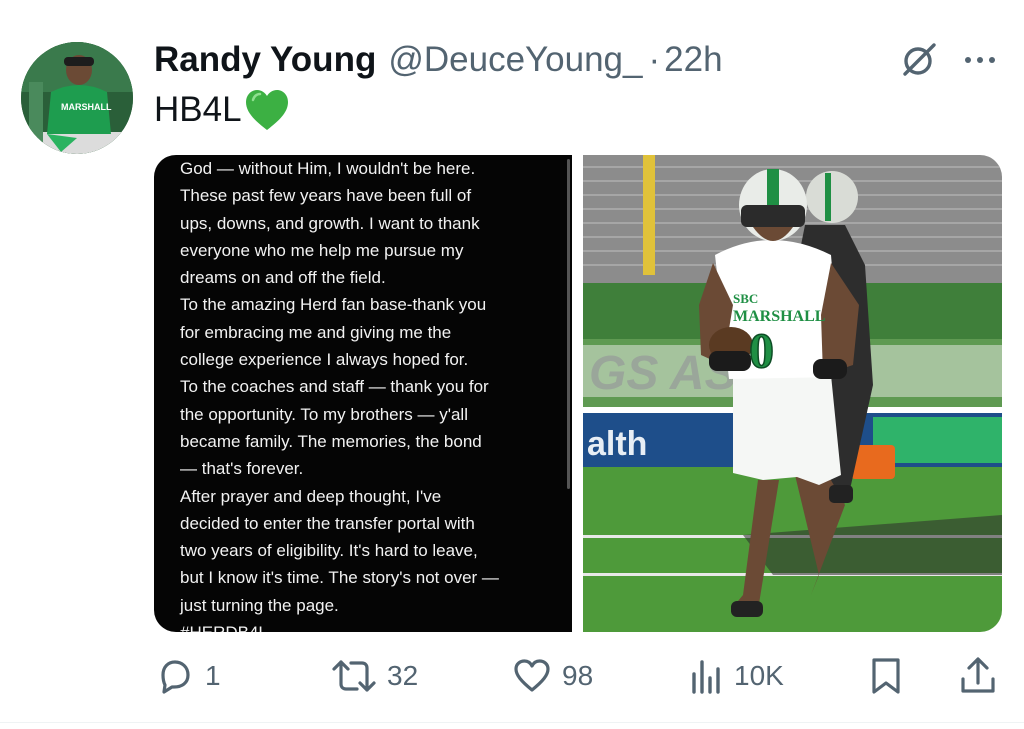 This screenshot has width=1024, height=729. Describe the element at coordinates (693, 60) in the screenshot. I see `tweet-timestamp: 22h` at that location.